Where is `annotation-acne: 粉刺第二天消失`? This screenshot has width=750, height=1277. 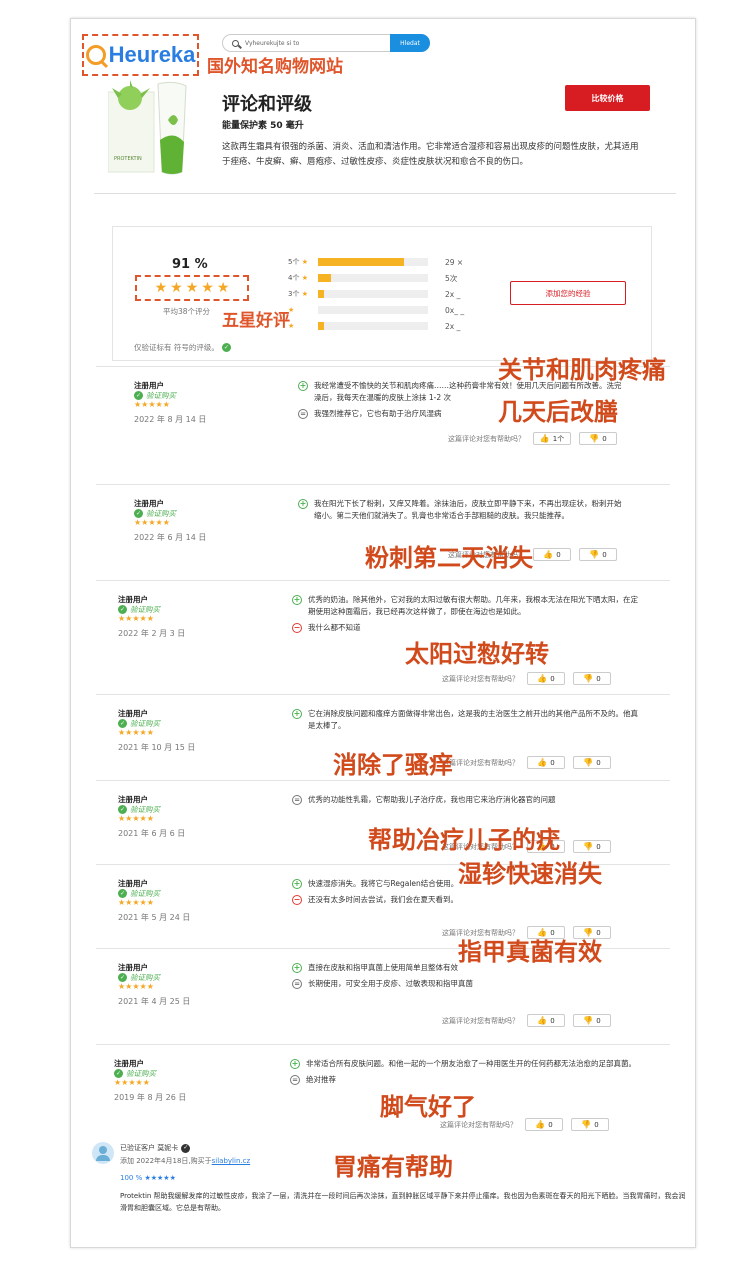 annotation-acne: 粉刺第二天消失 is located at coordinates (449, 558).